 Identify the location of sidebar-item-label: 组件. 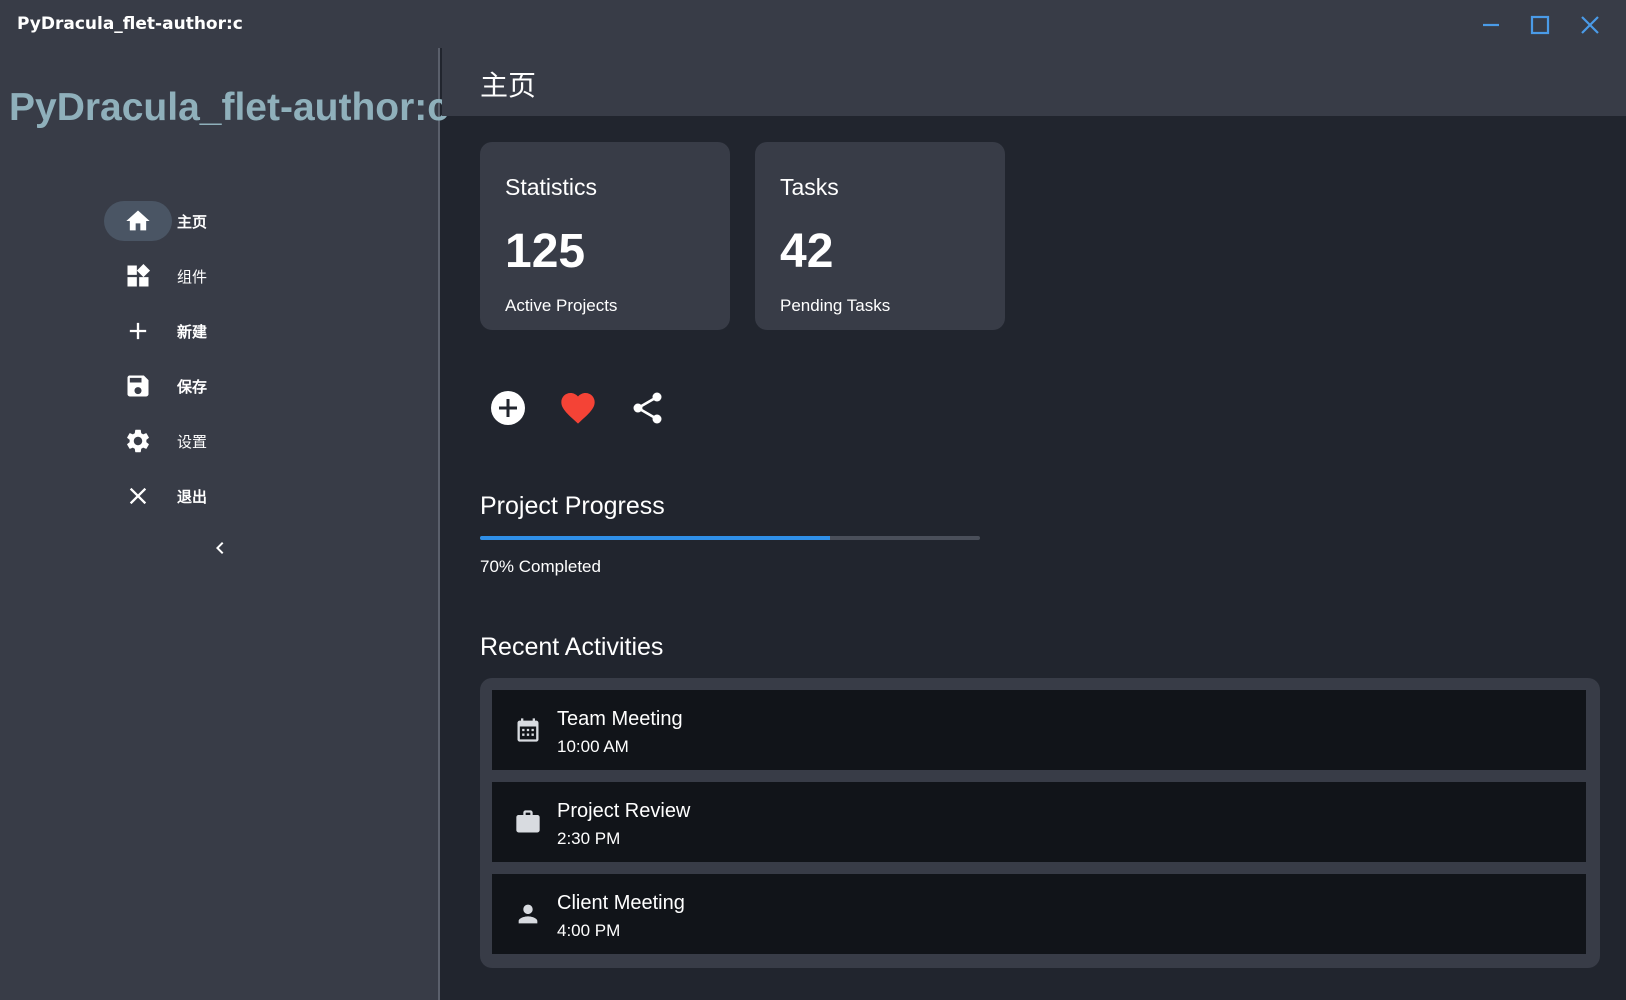
(192, 277).